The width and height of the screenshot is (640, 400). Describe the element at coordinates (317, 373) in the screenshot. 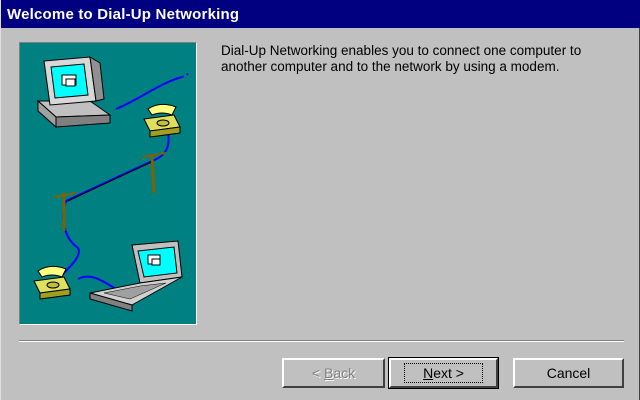

I see `back-button-prefix: <` at that location.